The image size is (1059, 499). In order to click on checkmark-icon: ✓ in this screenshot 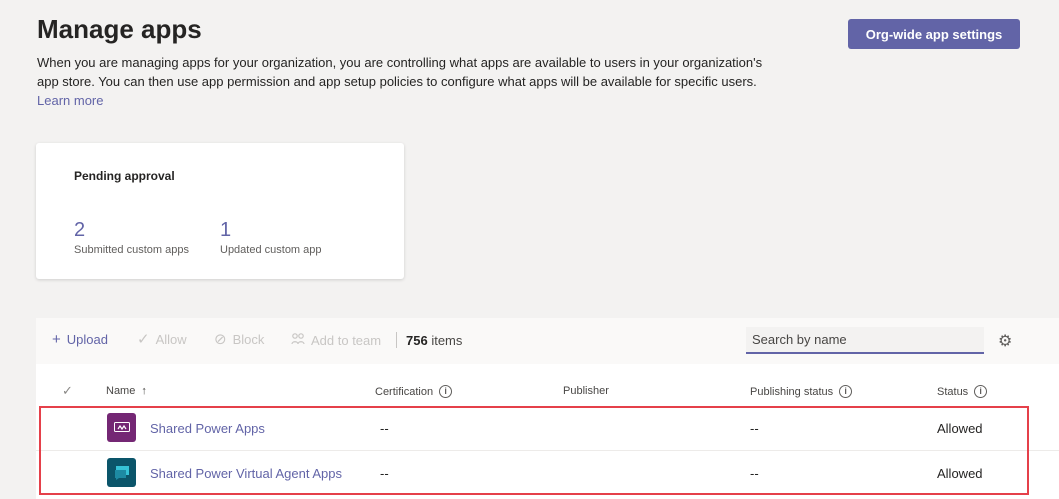, I will do `click(143, 339)`.